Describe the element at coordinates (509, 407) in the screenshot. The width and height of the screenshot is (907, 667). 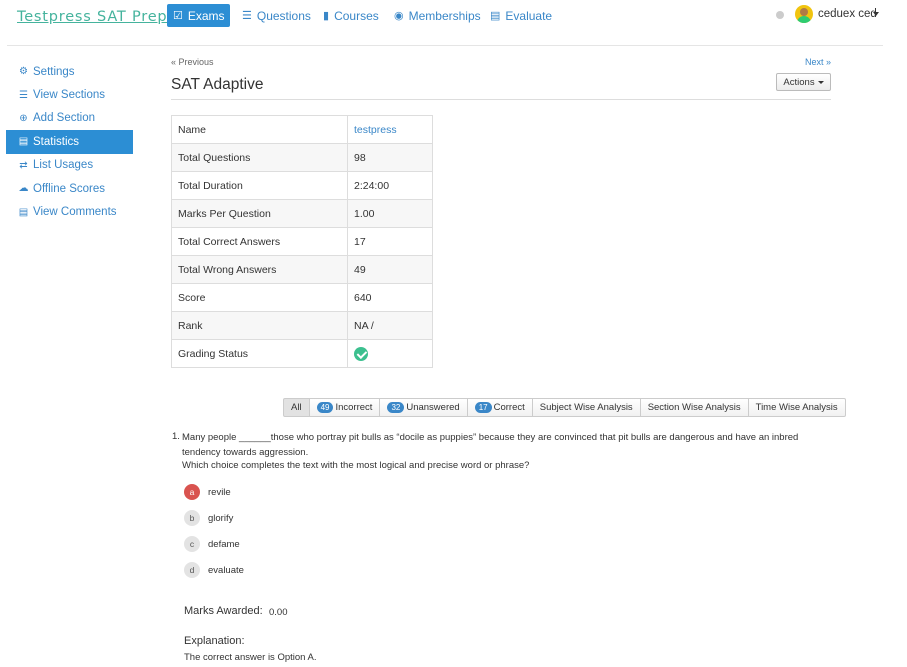
I see `filter-label: Correct` at that location.